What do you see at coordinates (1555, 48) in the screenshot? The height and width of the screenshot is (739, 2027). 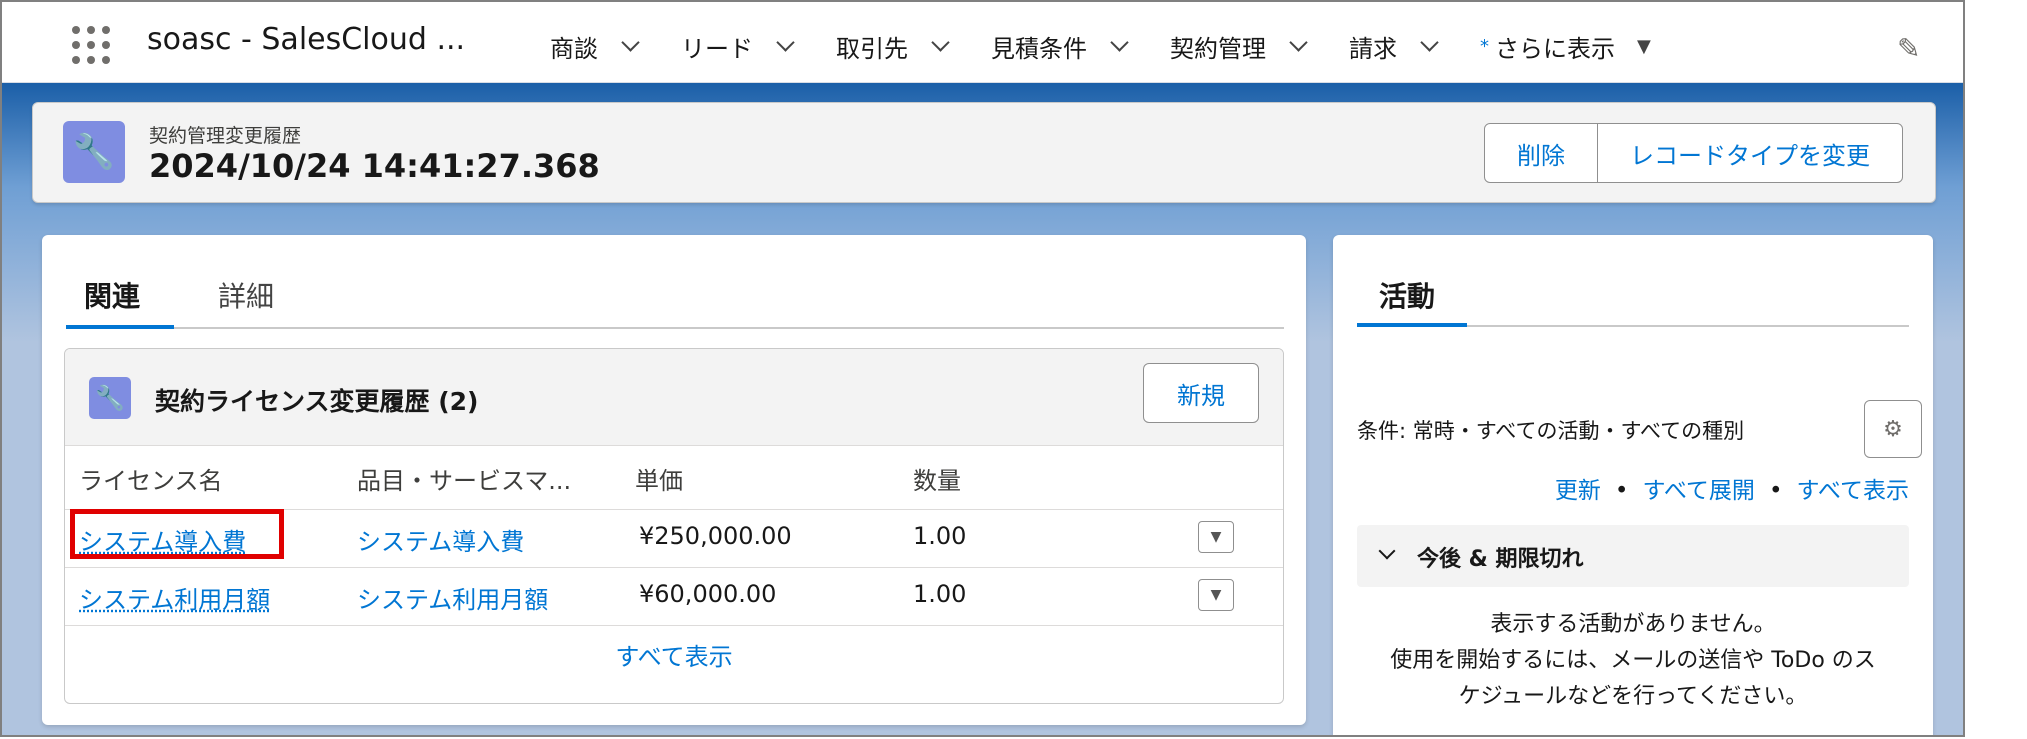 I see `nav-more-label: さらに表示` at bounding box center [1555, 48].